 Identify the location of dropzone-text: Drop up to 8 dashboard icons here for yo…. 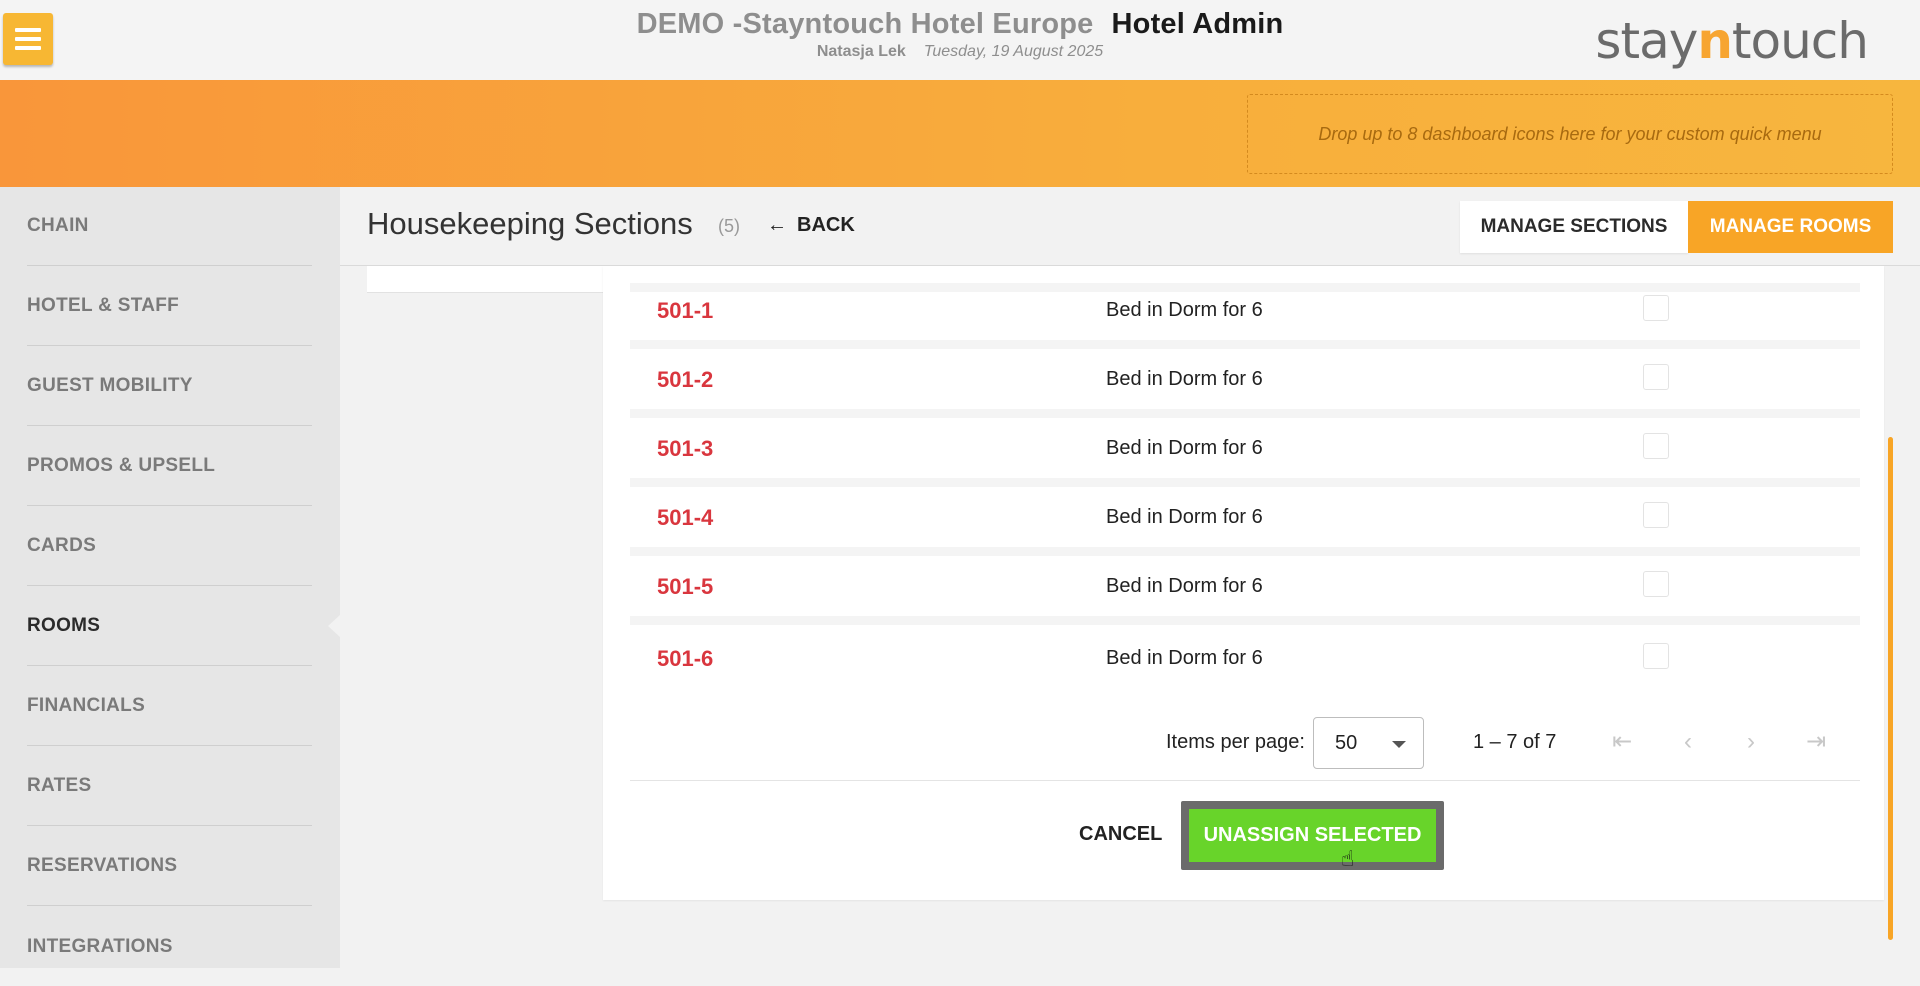
(1570, 133).